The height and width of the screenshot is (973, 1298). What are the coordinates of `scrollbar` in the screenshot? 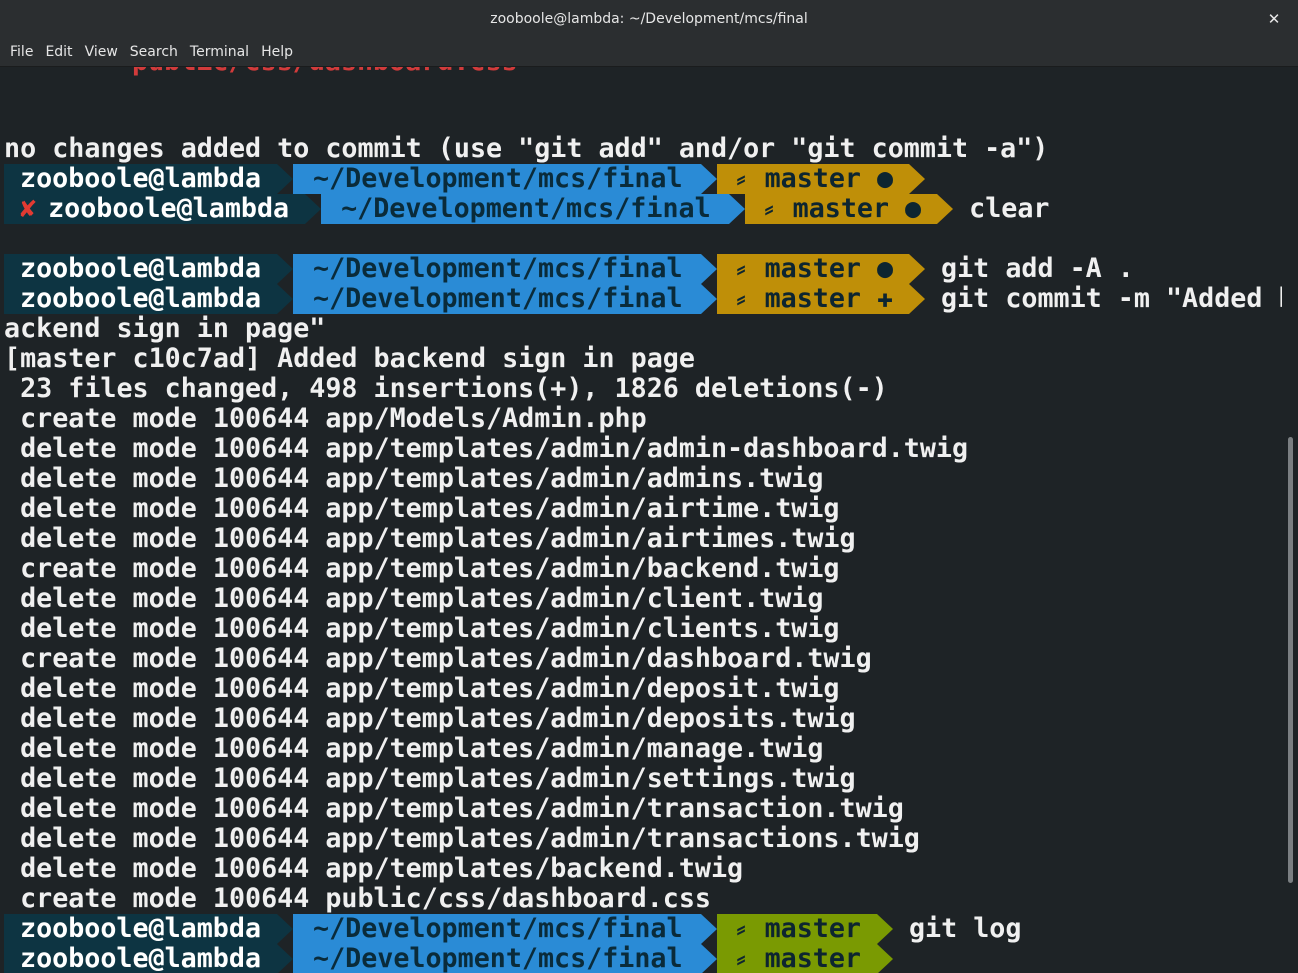 It's located at (1290, 520).